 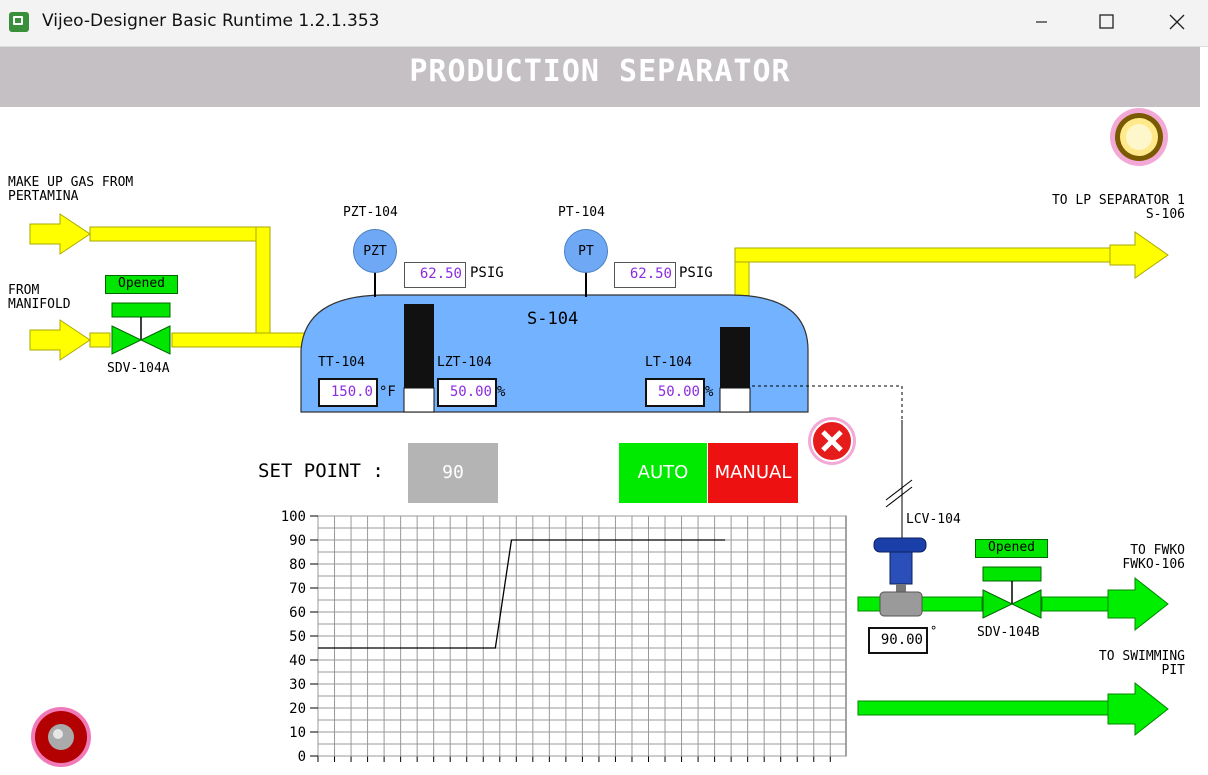 I want to click on lt-unit: %, so click(x=709, y=392).